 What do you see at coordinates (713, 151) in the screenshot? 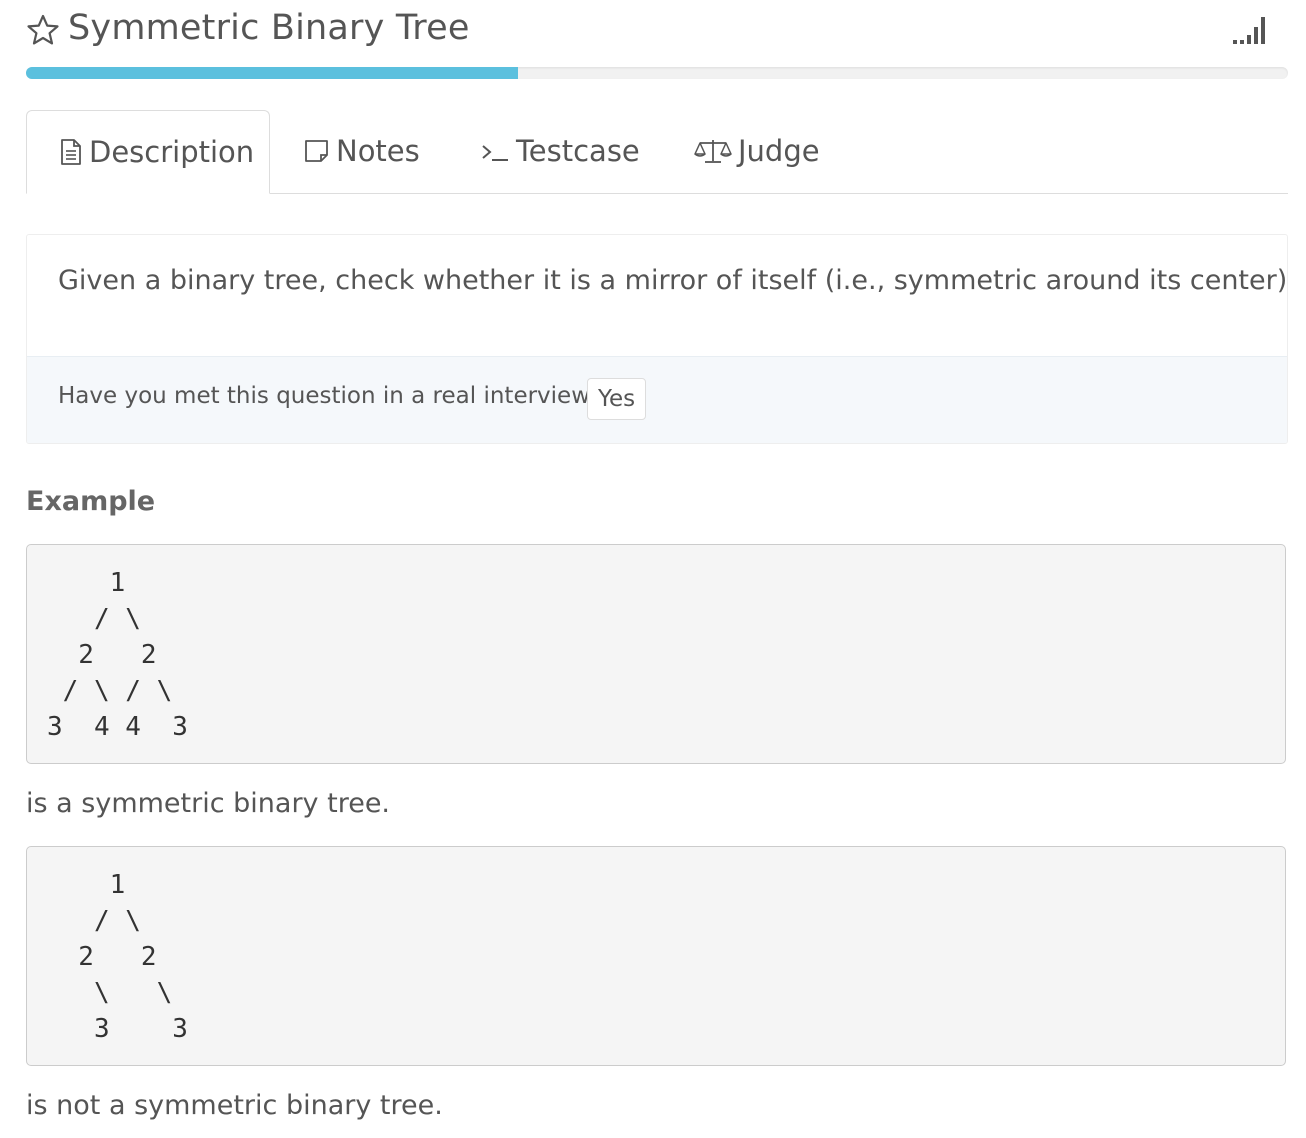
I see `balance-scale-icon` at bounding box center [713, 151].